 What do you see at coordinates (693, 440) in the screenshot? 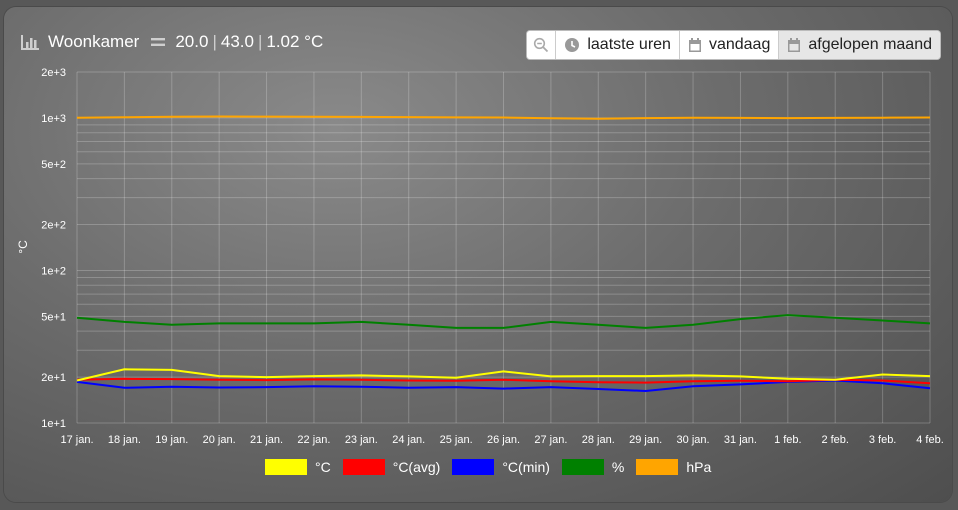
I see `x-tick-label: 30 jan.` at bounding box center [693, 440].